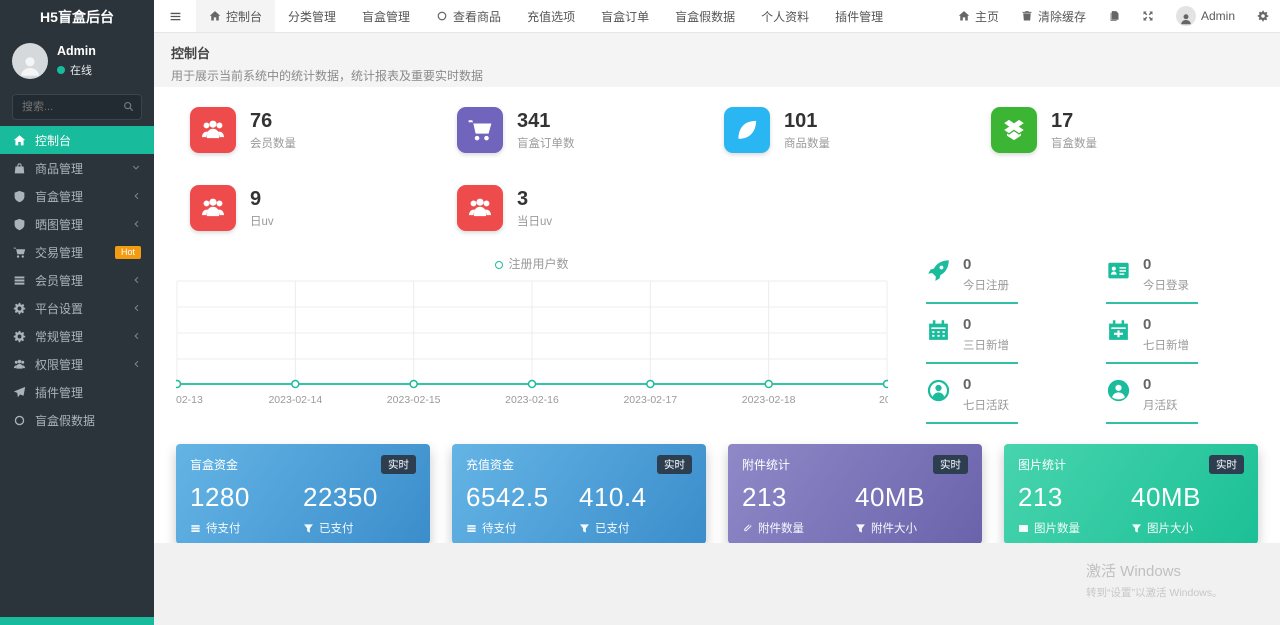 Image resolution: width=1280 pixels, height=625 pixels. Describe the element at coordinates (1053, 16) in the screenshot. I see `clear-cache-button: 清除缓存` at that location.